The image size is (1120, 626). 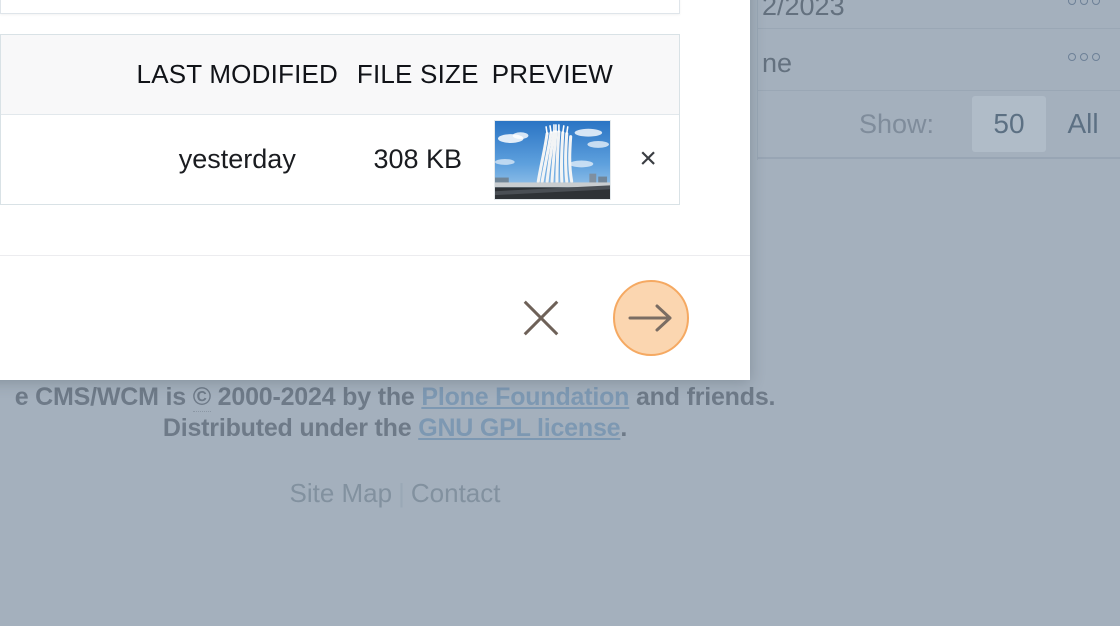 What do you see at coordinates (777, 63) in the screenshot?
I see `background-row-name: ne` at bounding box center [777, 63].